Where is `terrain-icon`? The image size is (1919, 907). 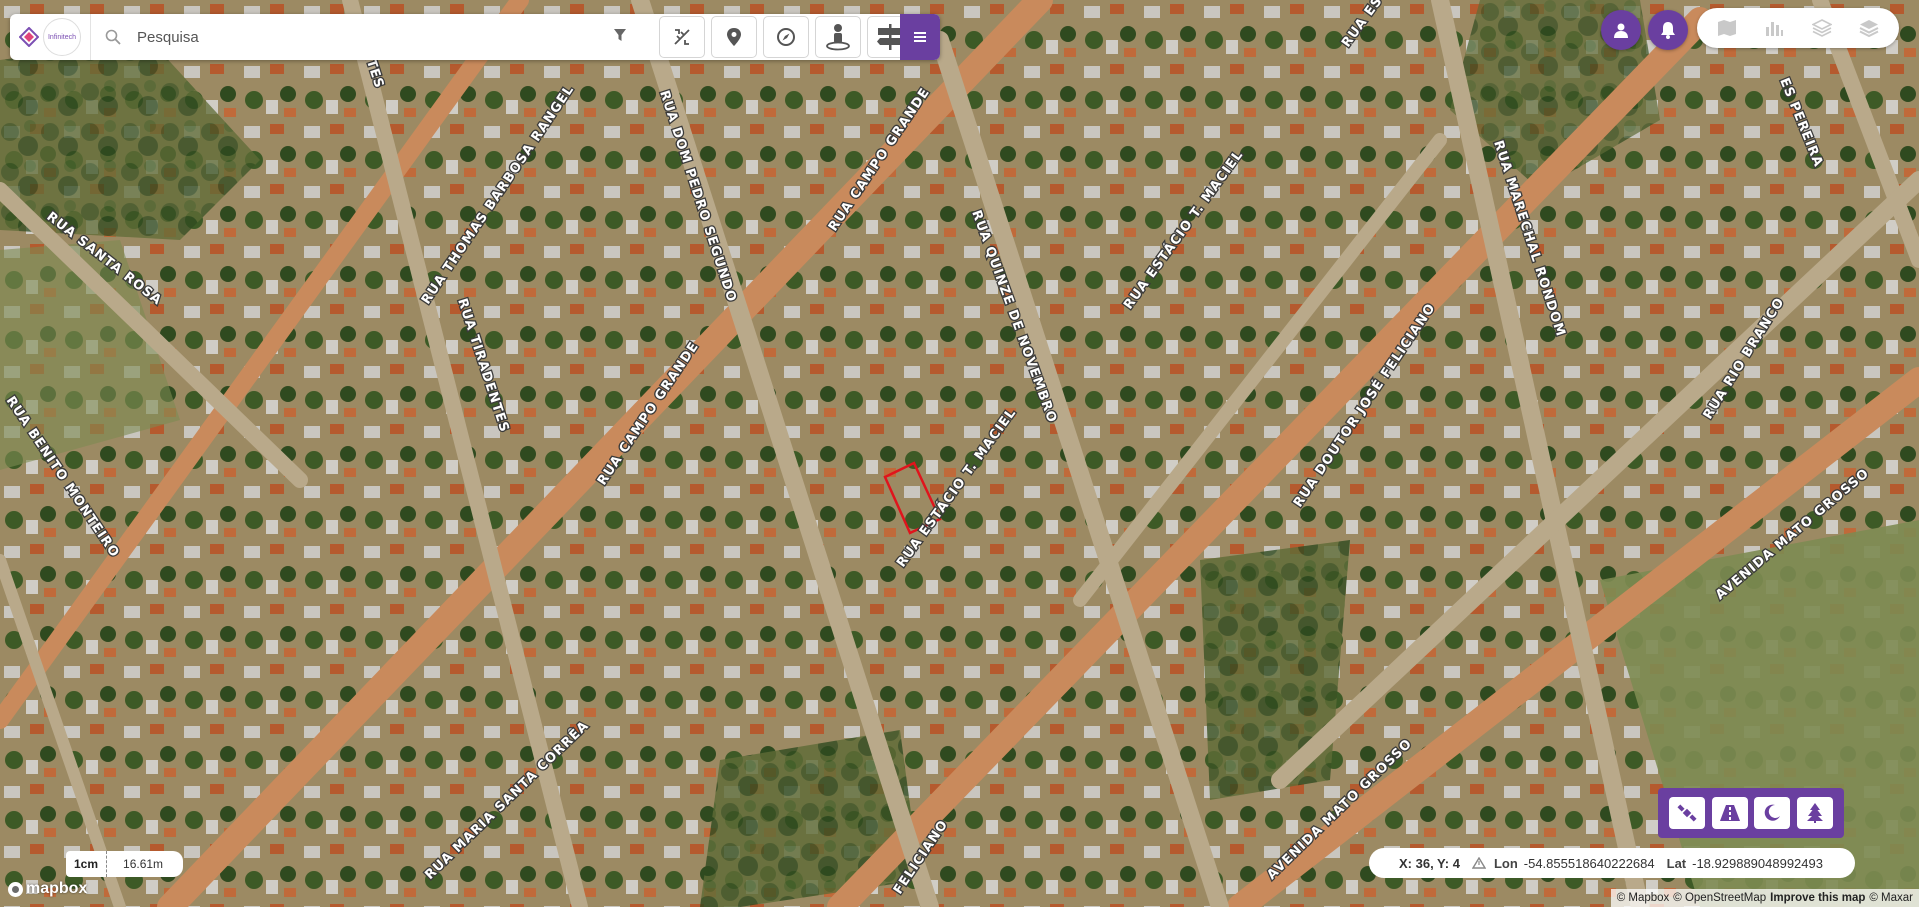 terrain-icon is located at coordinates (1478, 863).